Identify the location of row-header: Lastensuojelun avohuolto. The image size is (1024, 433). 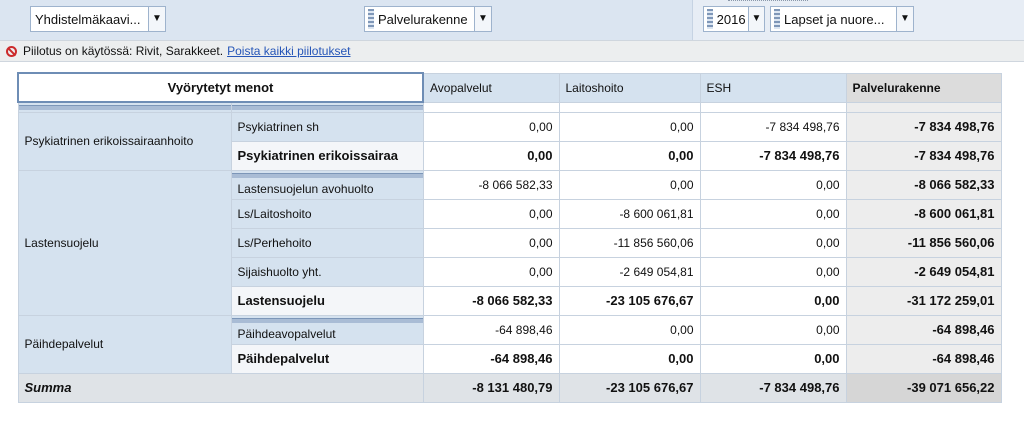
(327, 184).